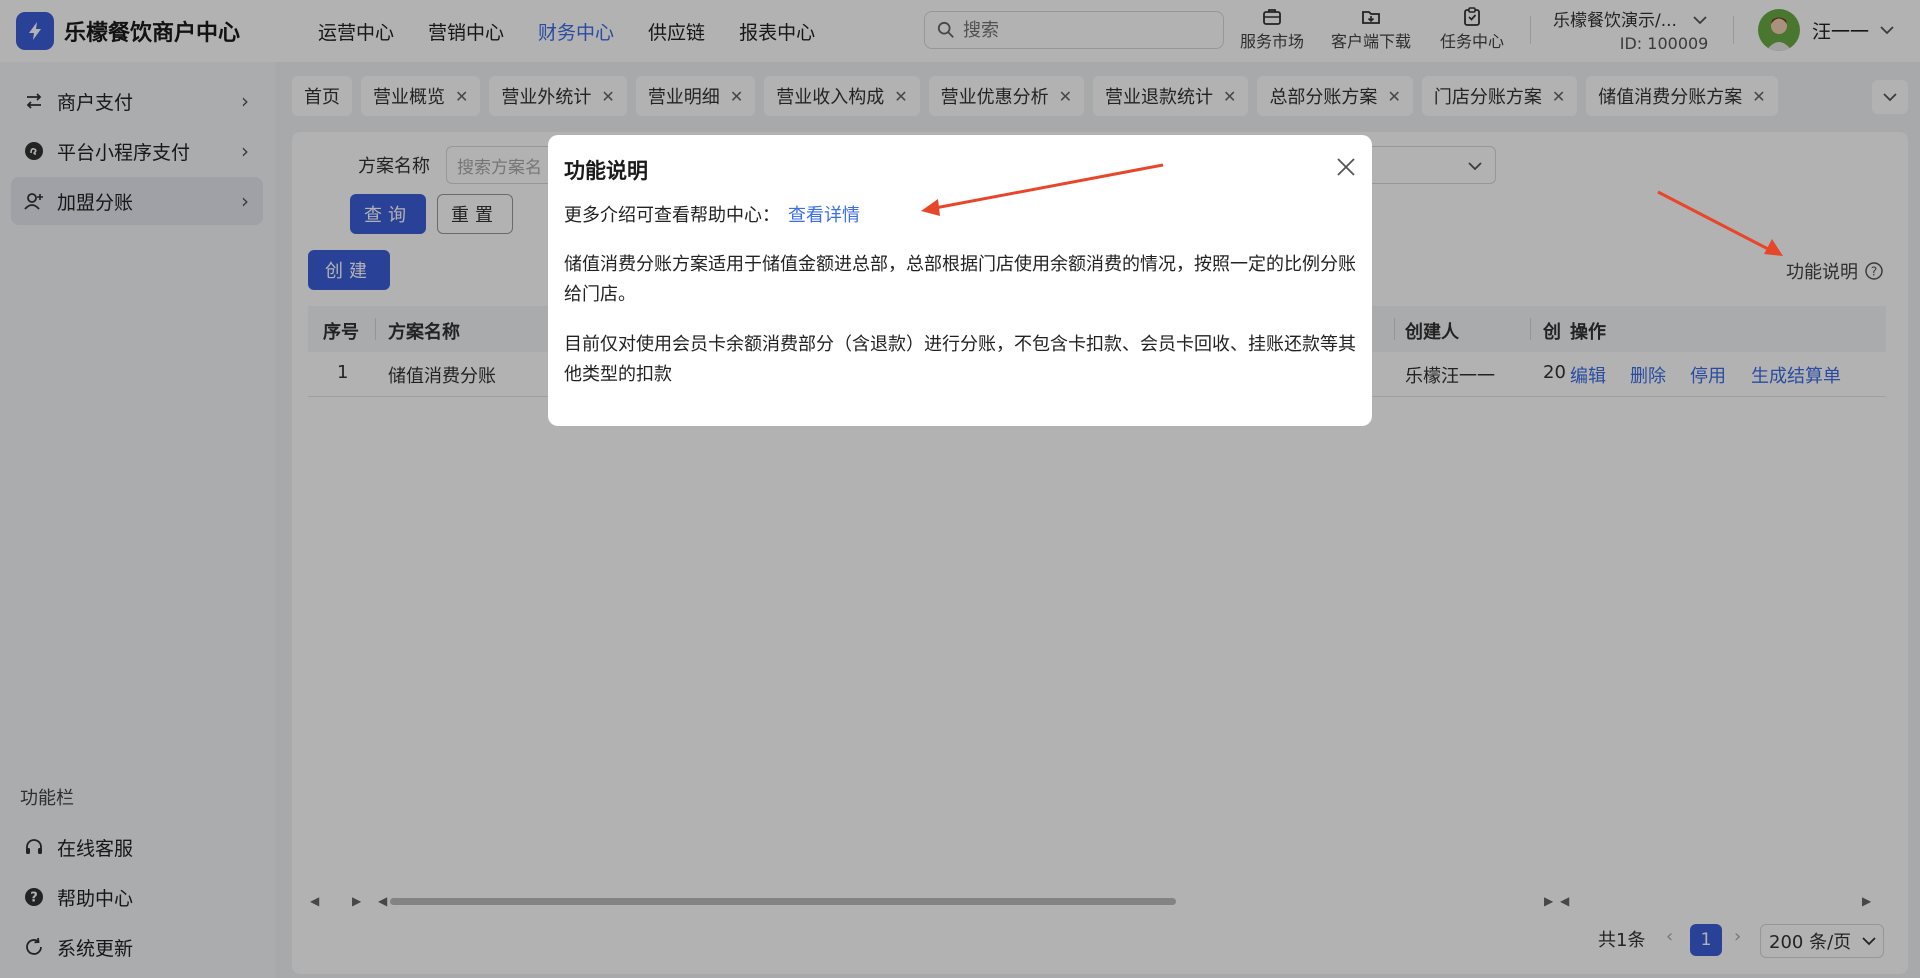 This screenshot has height=978, width=1920. What do you see at coordinates (824, 215) in the screenshot?
I see `view-details-link: 查看详情` at bounding box center [824, 215].